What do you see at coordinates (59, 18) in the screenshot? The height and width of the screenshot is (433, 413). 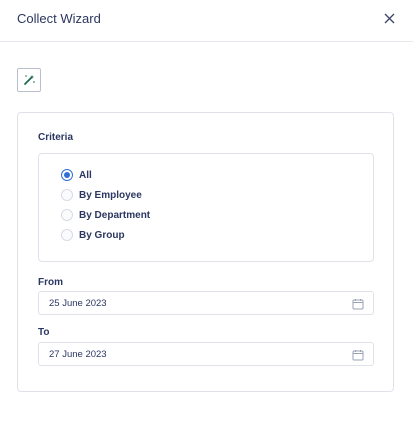 I see `dialog-title: Collect Wizard` at bounding box center [59, 18].